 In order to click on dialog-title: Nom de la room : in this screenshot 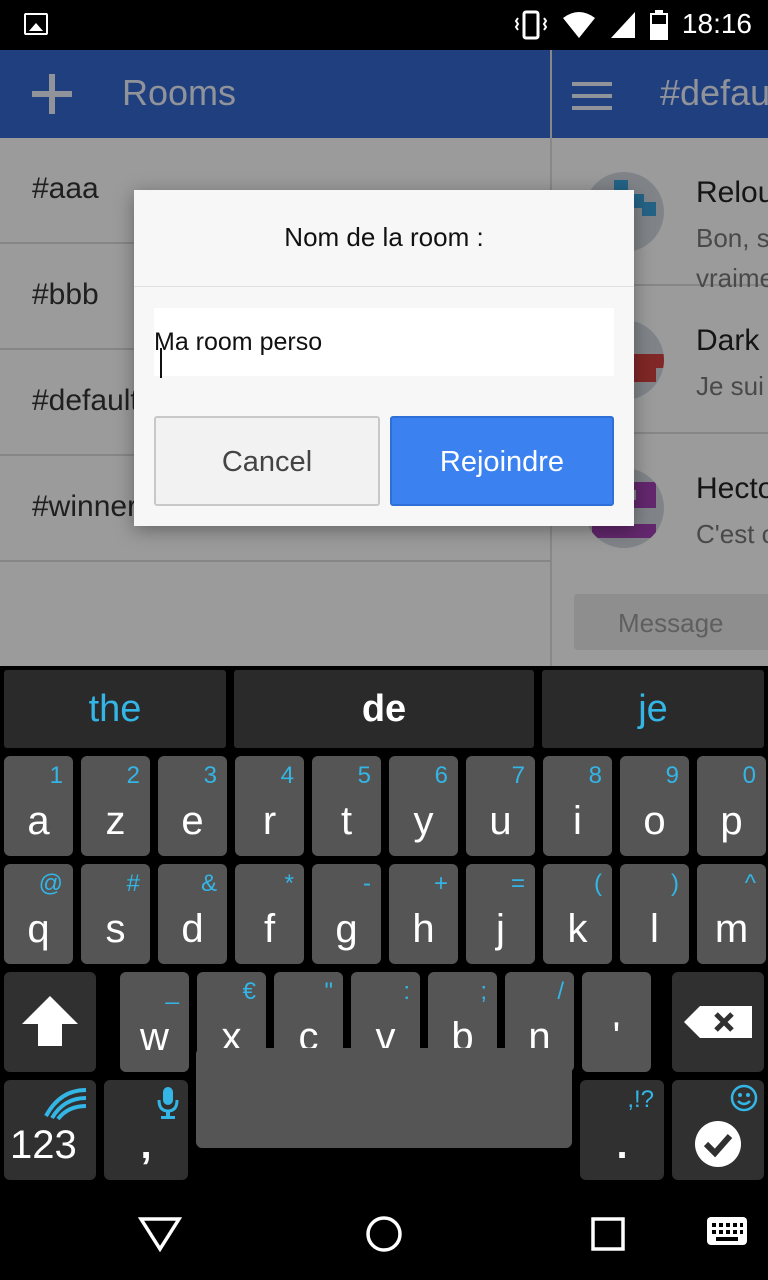, I will do `click(384, 237)`.